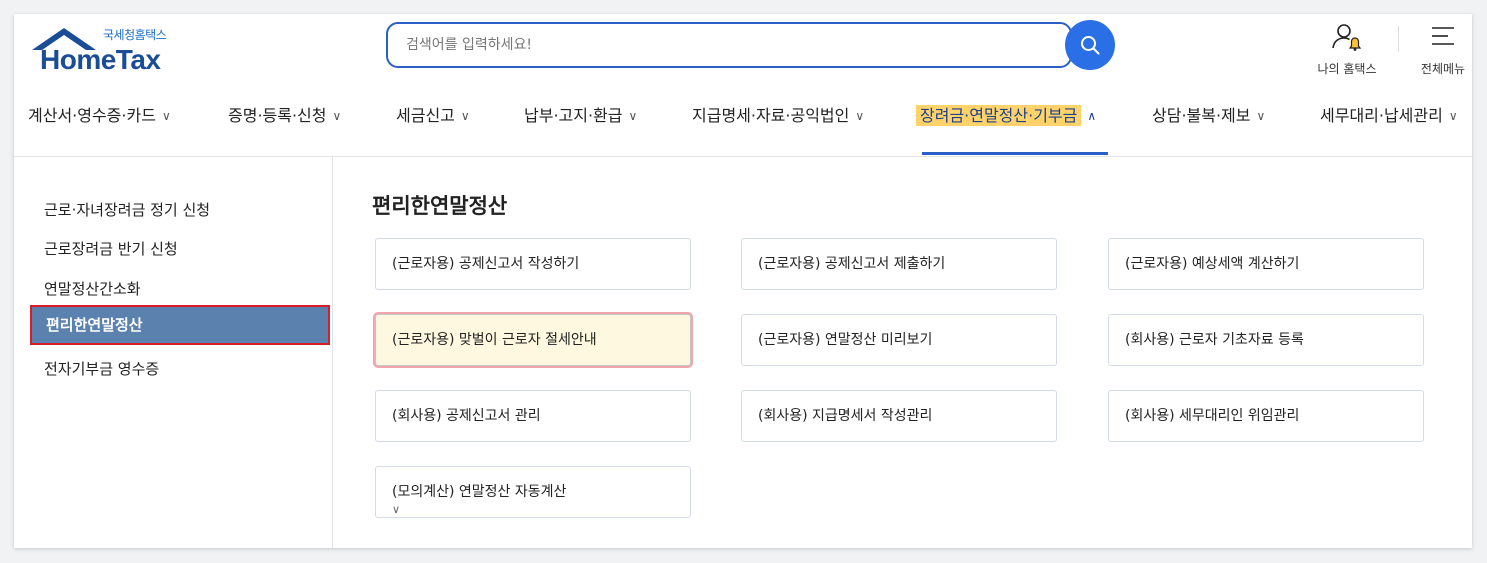  I want to click on all-menu-button: 전체메뉴, so click(1441, 50).